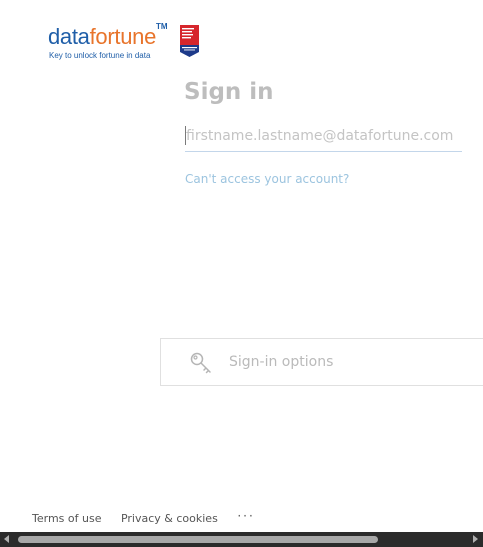 The width and height of the screenshot is (483, 547). What do you see at coordinates (229, 92) in the screenshot?
I see `page-title: Sign in` at bounding box center [229, 92].